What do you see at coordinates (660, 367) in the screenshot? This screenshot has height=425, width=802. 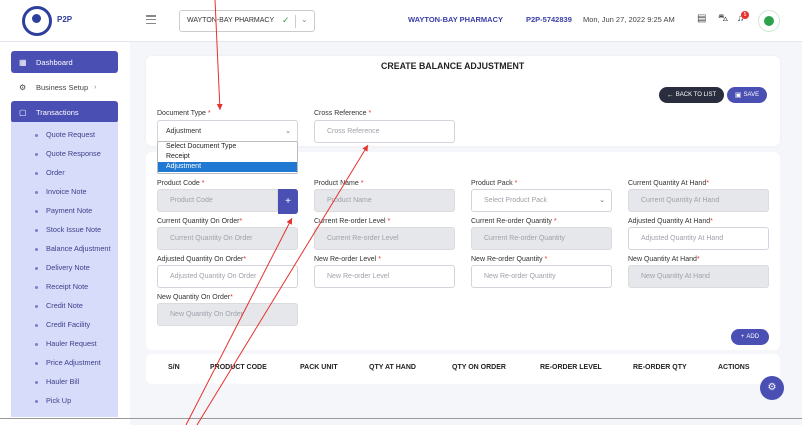 I see `col-reorder-qty: RE-ORDER QTY` at bounding box center [660, 367].